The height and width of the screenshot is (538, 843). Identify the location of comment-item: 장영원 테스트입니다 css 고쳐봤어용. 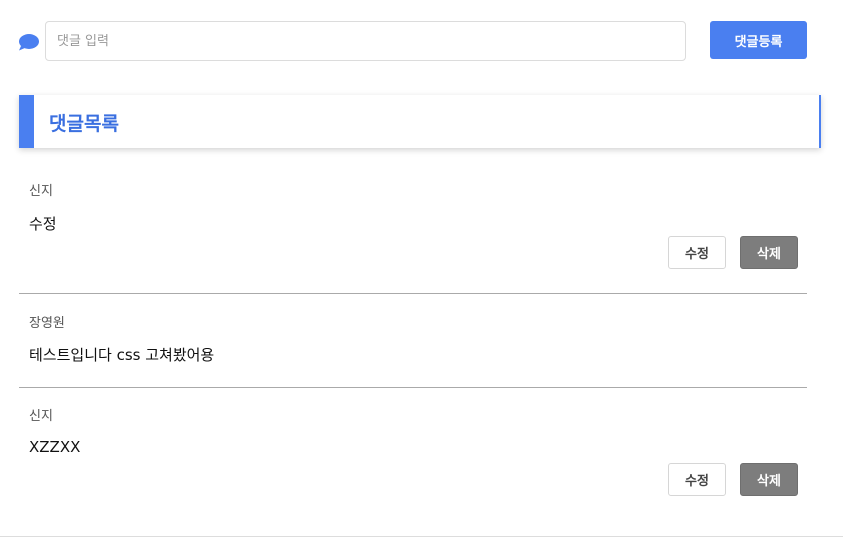
(413, 346).